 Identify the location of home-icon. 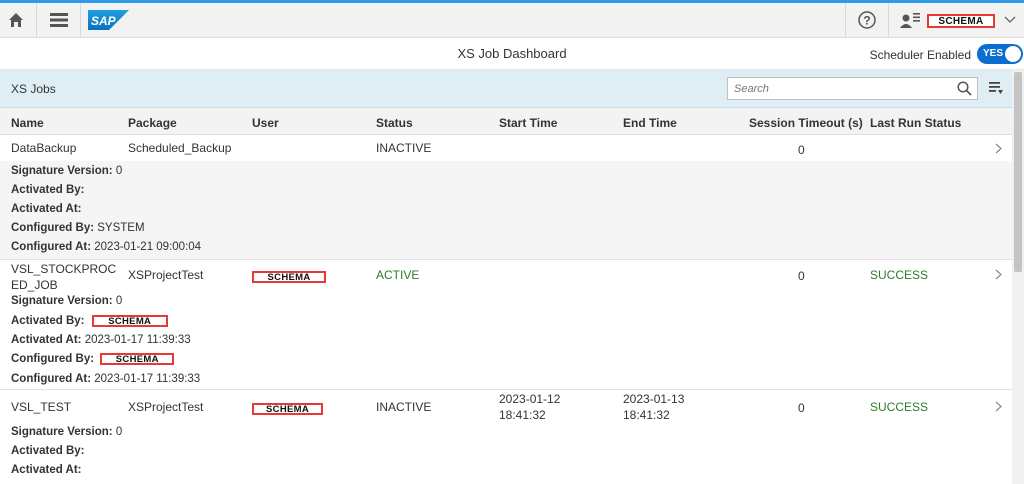
(16, 20).